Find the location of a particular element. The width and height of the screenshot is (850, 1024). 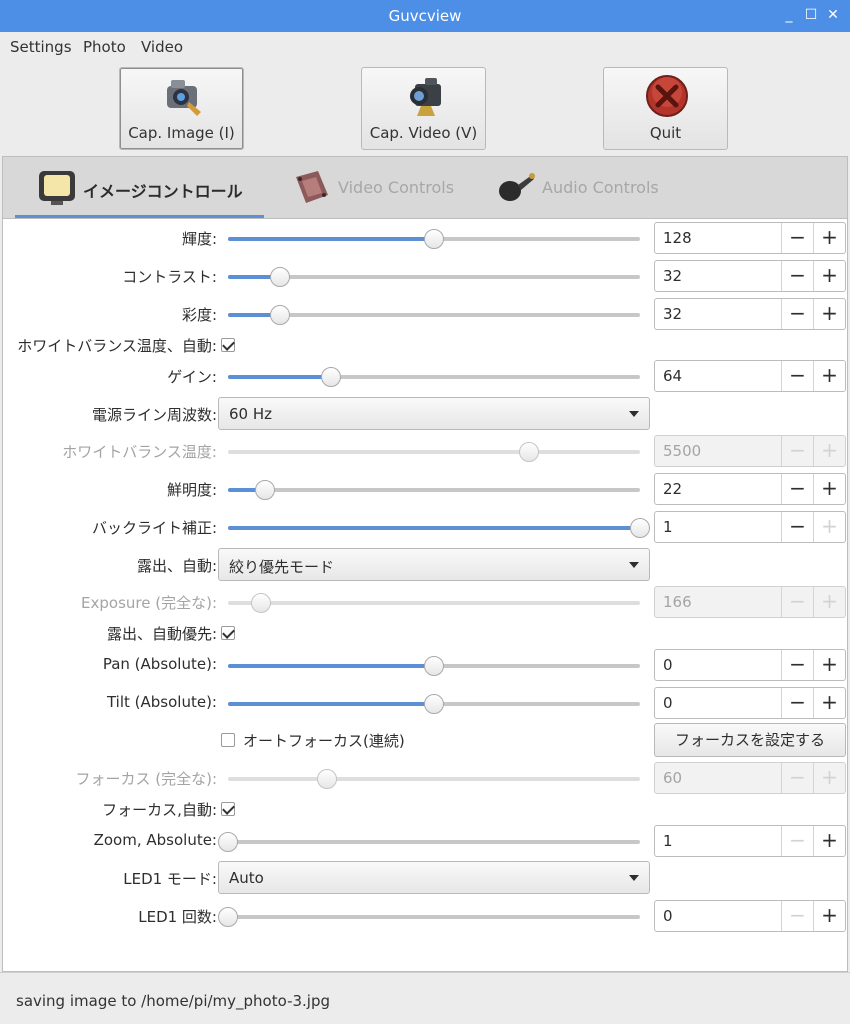

contrast-spinbox: 32 − + is located at coordinates (750, 276).